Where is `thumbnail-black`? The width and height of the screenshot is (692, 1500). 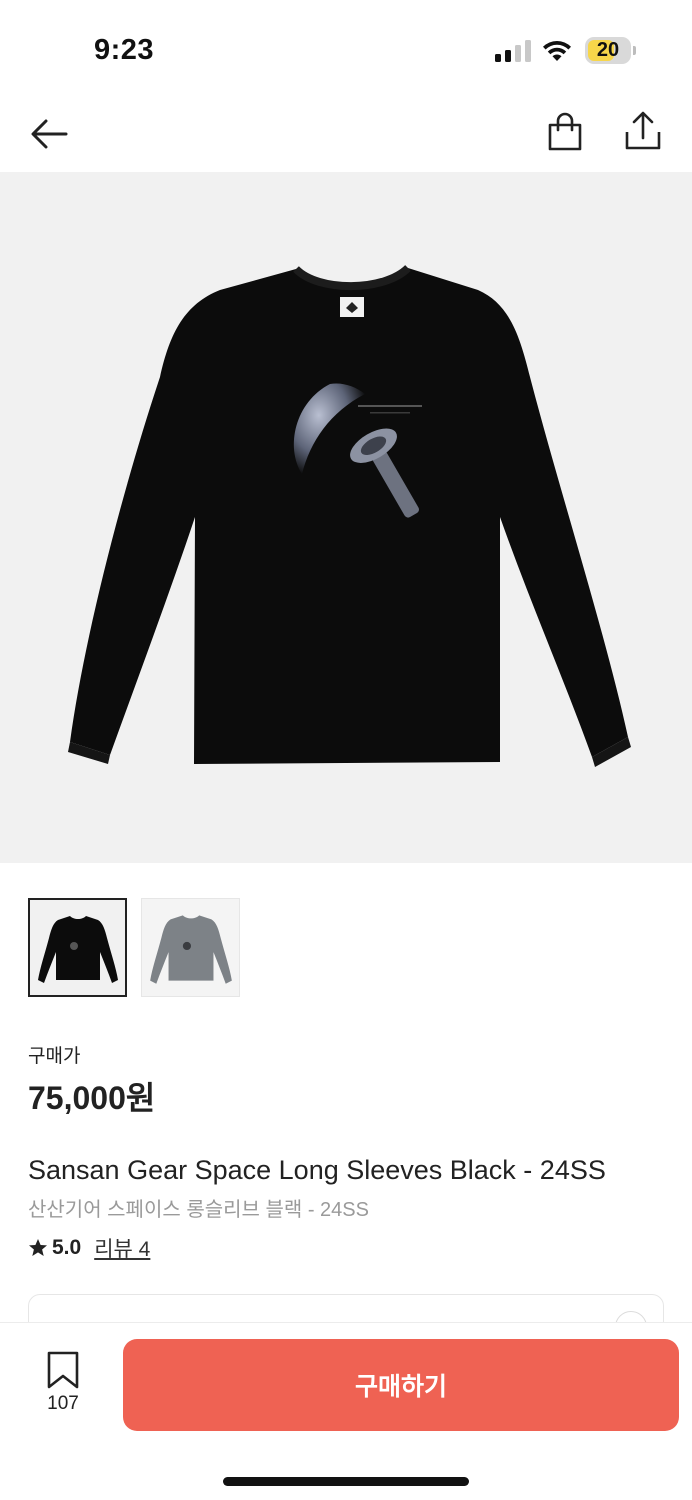
thumbnail-black is located at coordinates (77, 947).